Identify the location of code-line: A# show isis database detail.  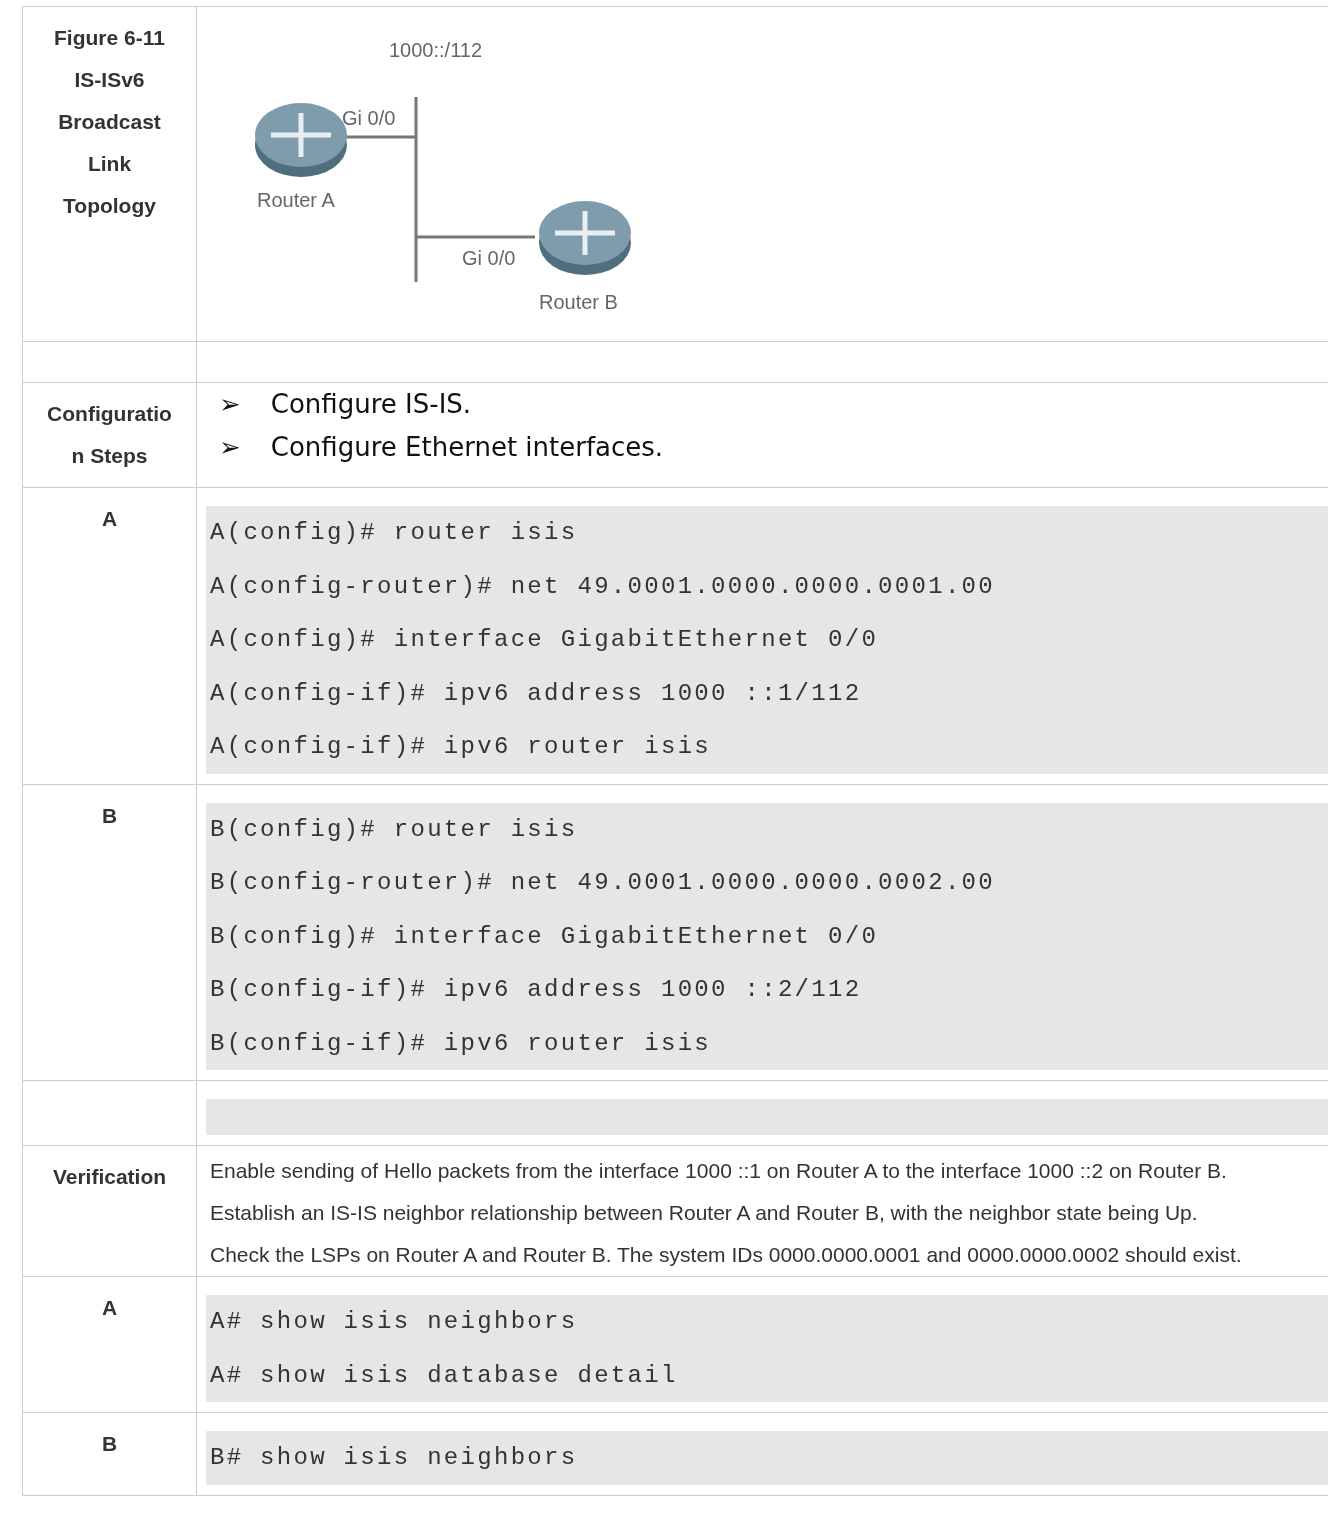
(444, 1375).